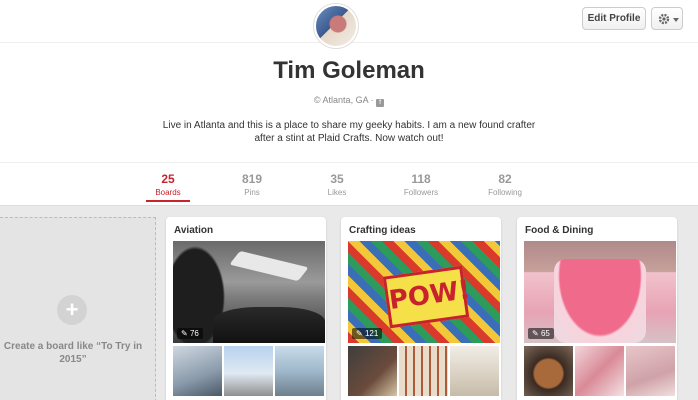  Describe the element at coordinates (371, 333) in the screenshot. I see `pin-count: 121` at that location.